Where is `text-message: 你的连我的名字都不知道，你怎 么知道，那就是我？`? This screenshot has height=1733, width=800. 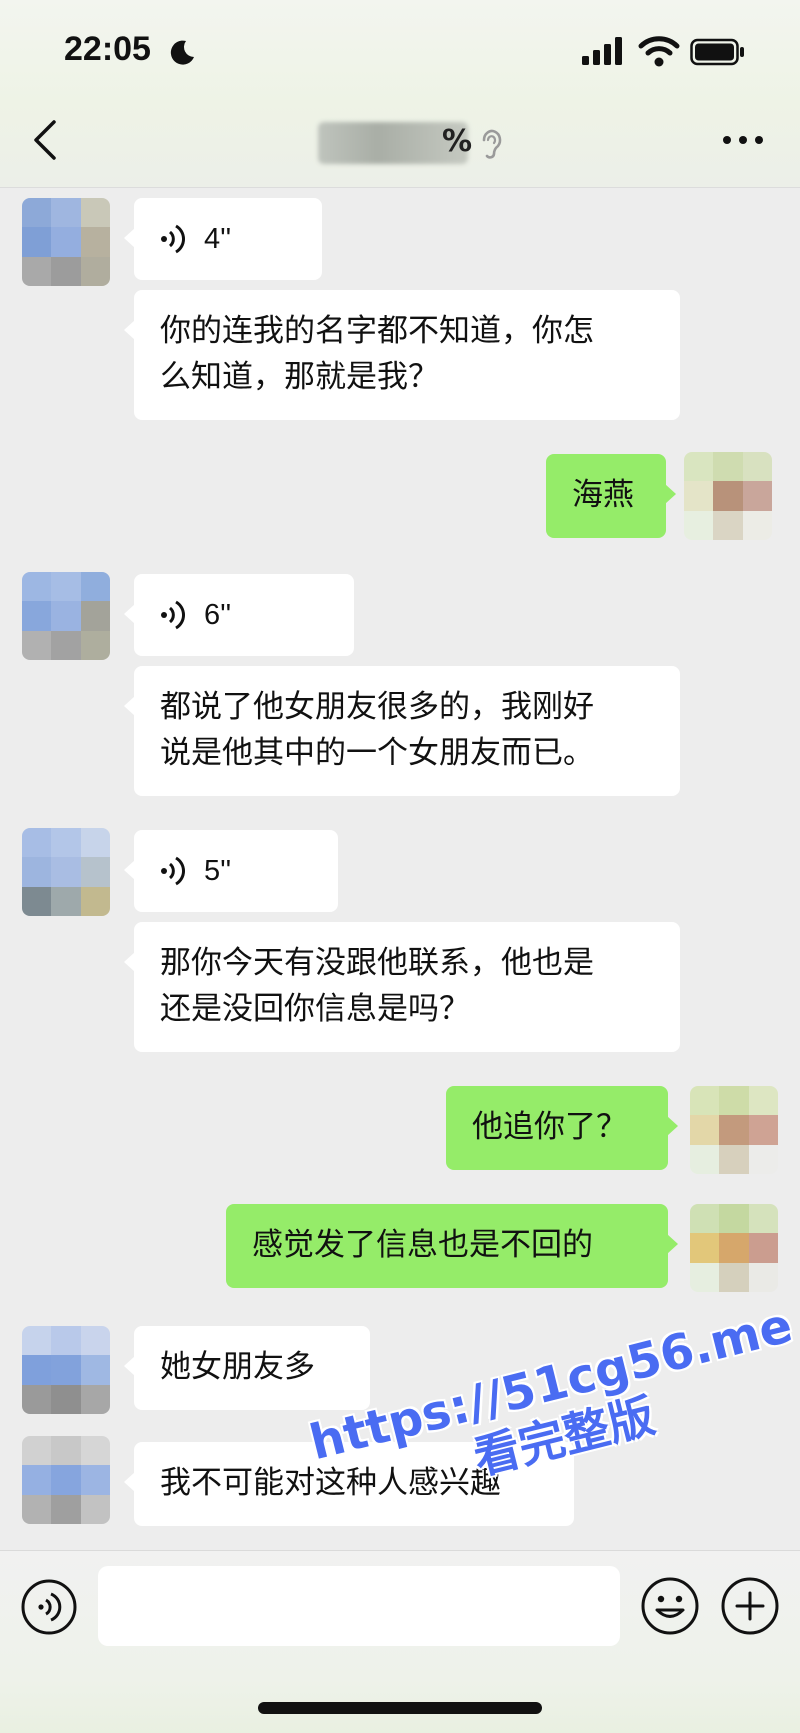 text-message: 你的连我的名字都不知道，你怎 么知道，那就是我？ is located at coordinates (402, 355).